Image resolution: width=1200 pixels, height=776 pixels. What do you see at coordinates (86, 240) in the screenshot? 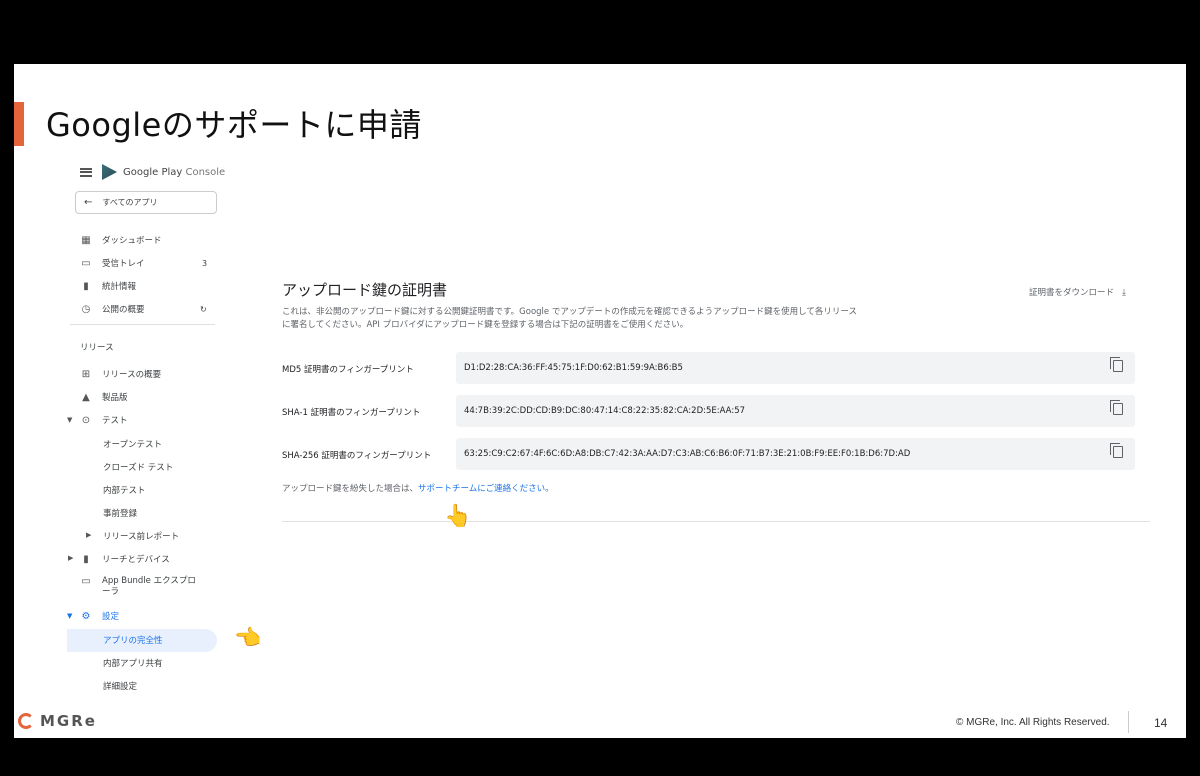
I see `dashboard-icon: ▦` at bounding box center [86, 240].